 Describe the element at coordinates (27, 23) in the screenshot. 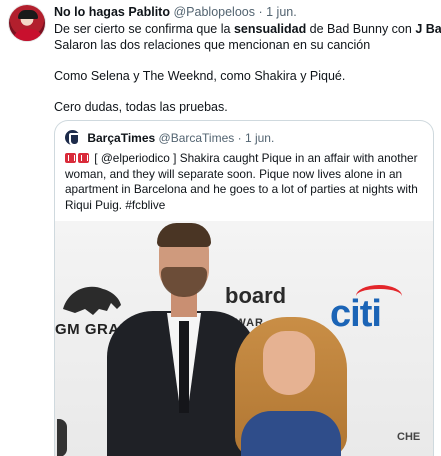

I see `author-avatar` at that location.